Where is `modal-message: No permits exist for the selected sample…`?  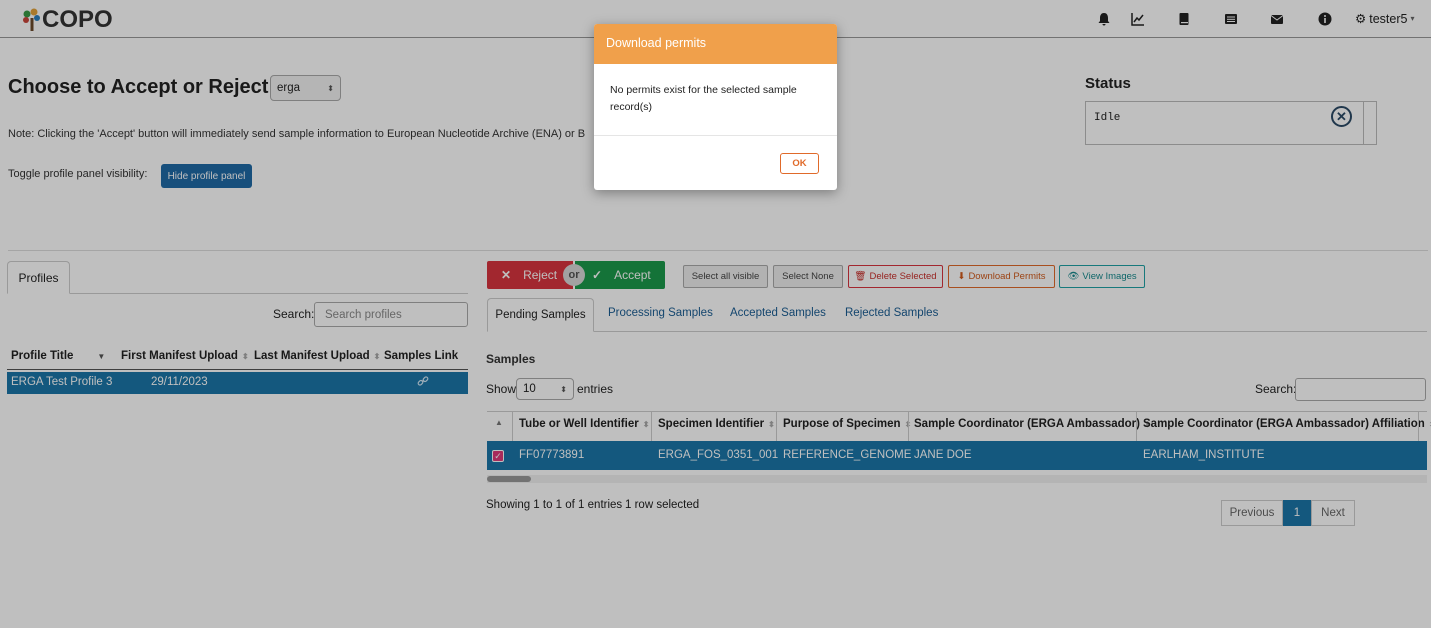 modal-message: No permits exist for the selected sample… is located at coordinates (715, 100).